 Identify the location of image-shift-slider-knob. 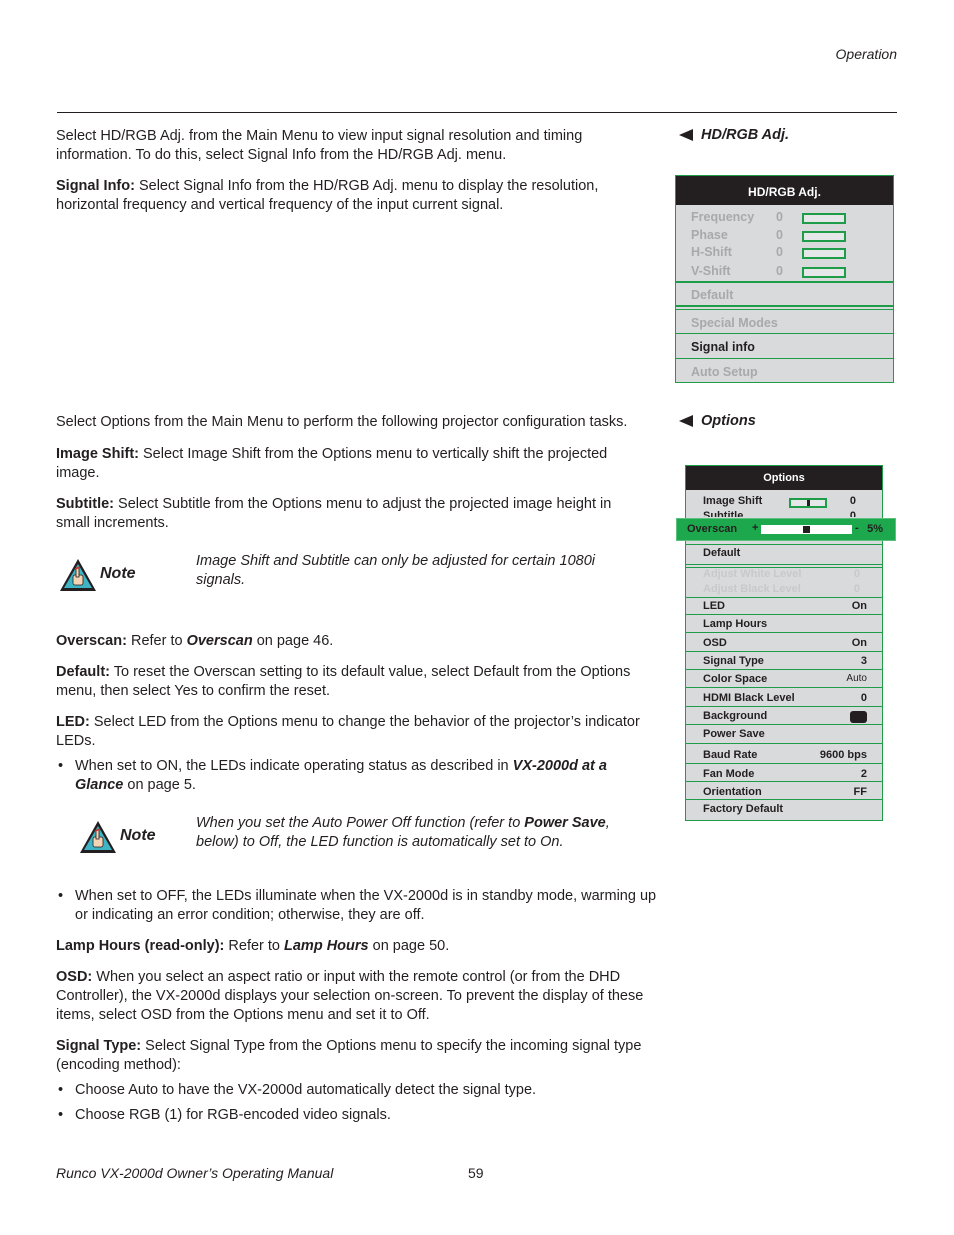
(808, 503).